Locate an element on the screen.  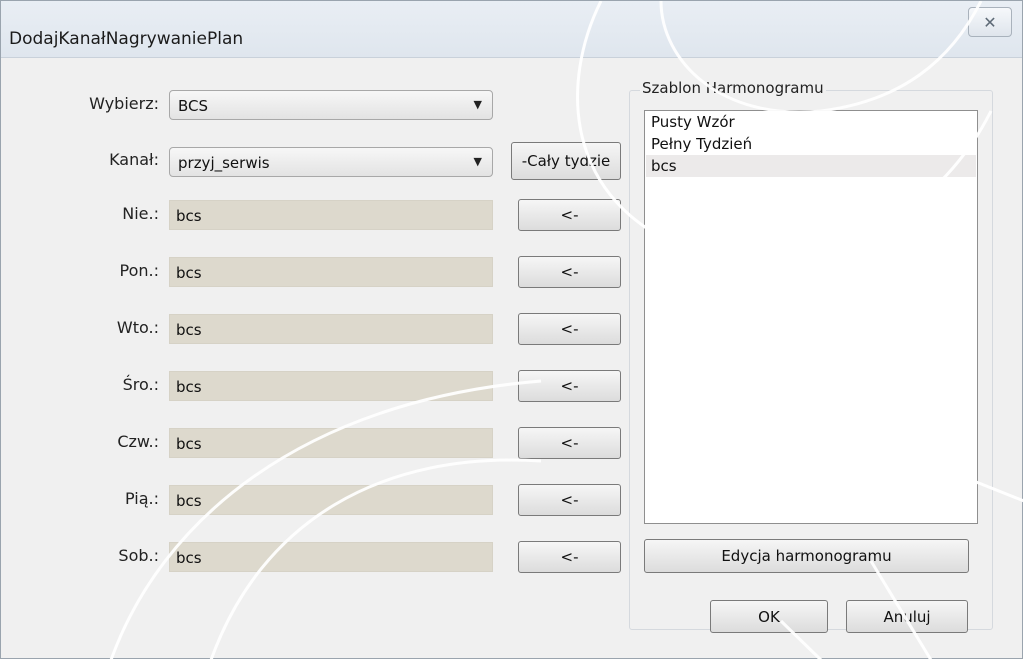
close-icon: ✕ is located at coordinates (990, 22).